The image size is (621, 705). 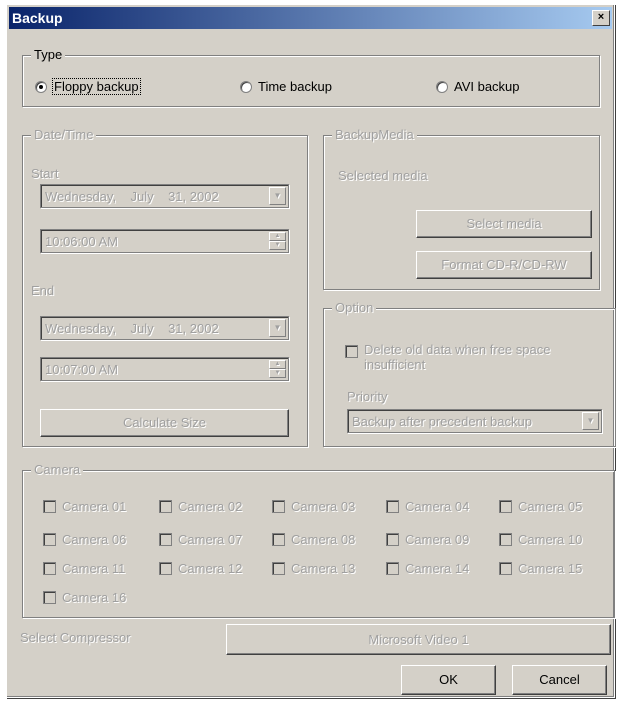 I want to click on camera-checkbox-09: Camera 09, so click(x=427, y=539).